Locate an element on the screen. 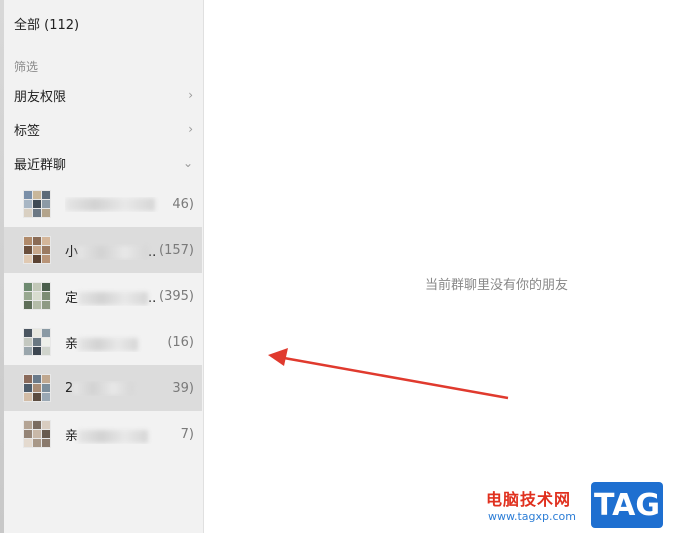  watermark-url: www.tagxp.com is located at coordinates (532, 516).